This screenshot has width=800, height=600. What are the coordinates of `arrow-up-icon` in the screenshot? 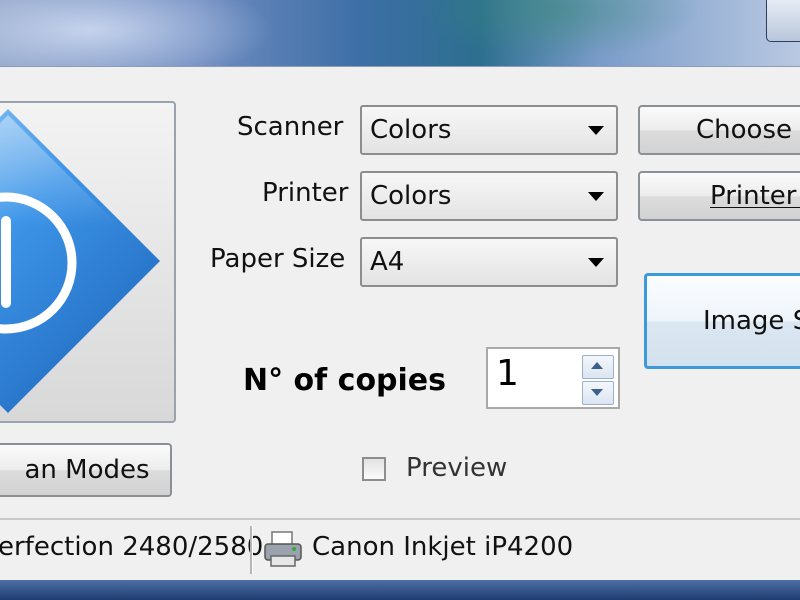 It's located at (597, 365).